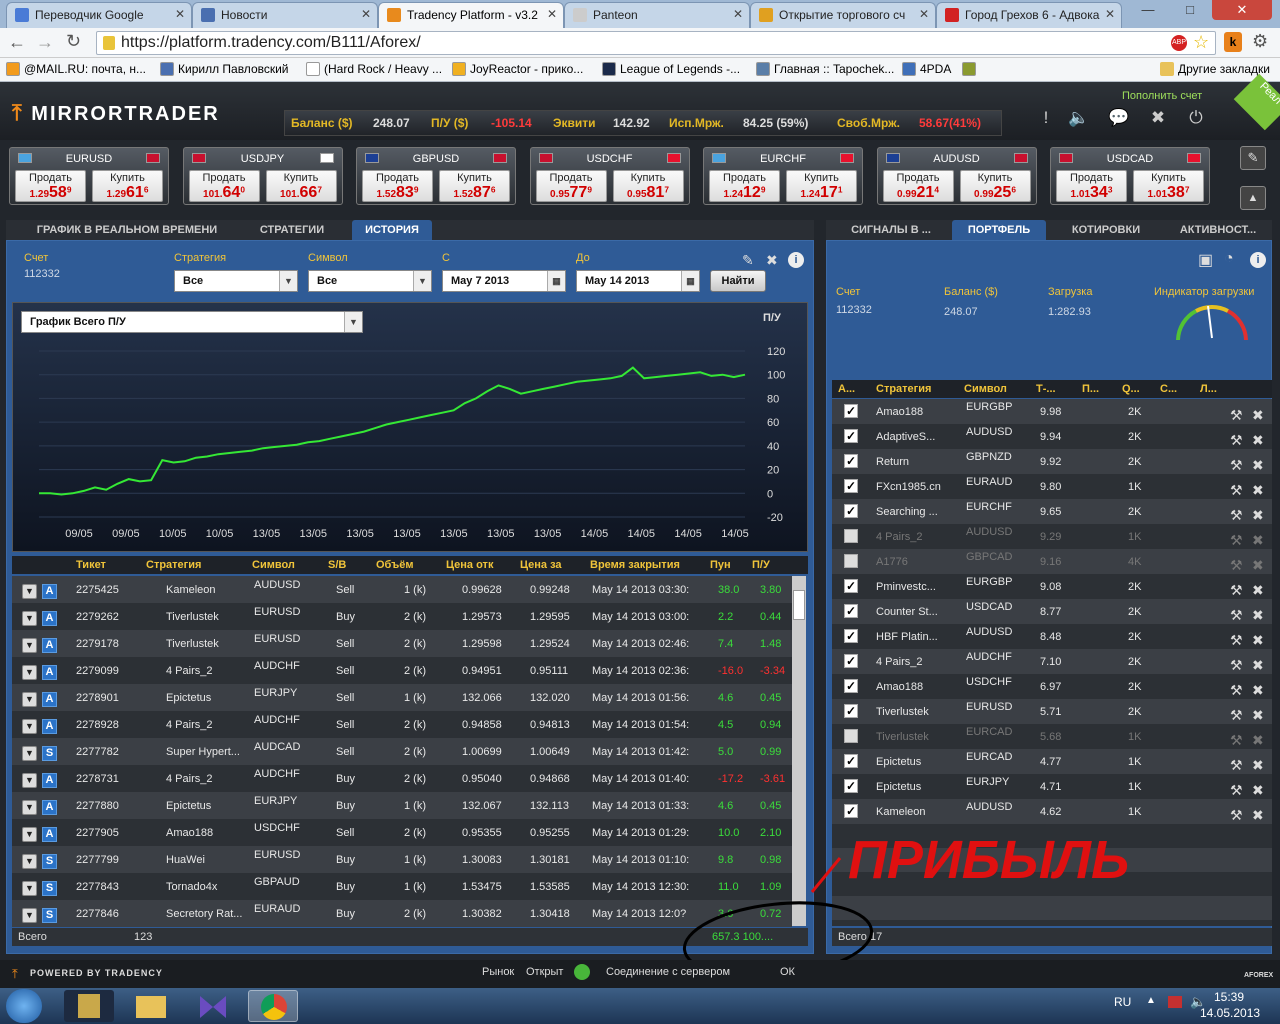 The image size is (1280, 1024). Describe the element at coordinates (1148, 10) in the screenshot. I see `minimize-button: —` at that location.